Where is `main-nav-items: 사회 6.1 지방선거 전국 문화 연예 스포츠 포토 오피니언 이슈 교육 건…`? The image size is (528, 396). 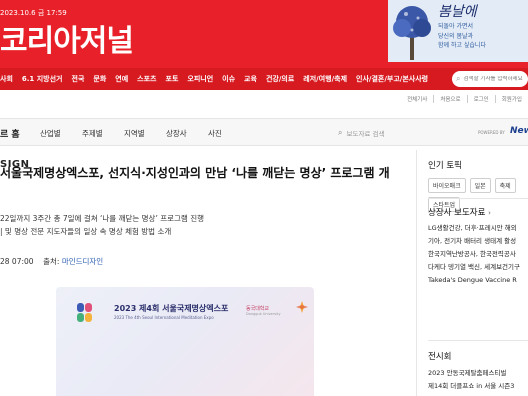
main-nav-items: 사회 6.1 지방선거 전국 문화 연예 스포츠 포토 오피니언 이슈 교육 건… is located at coordinates (218, 79).